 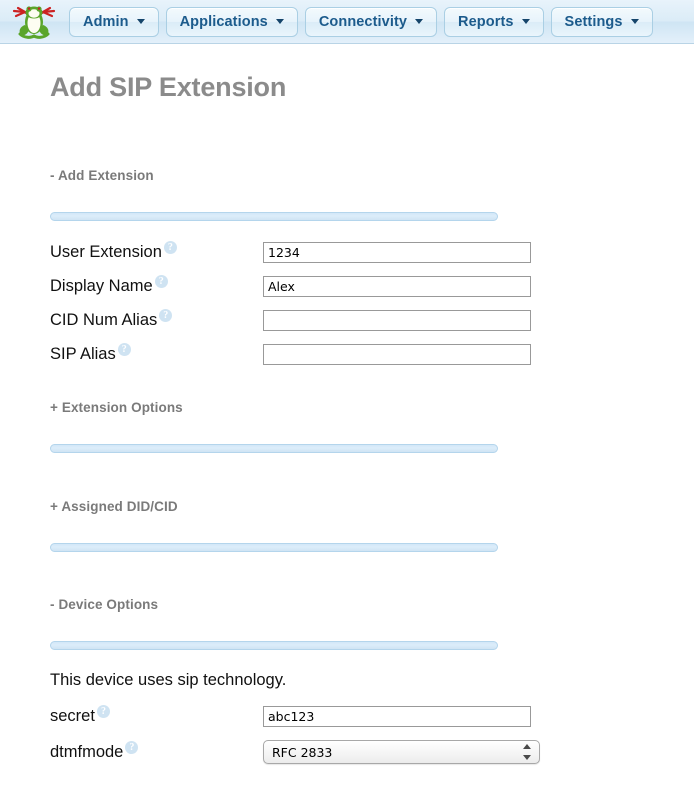 What do you see at coordinates (104, 604) in the screenshot?
I see `section-header-device-options: - Device Options` at bounding box center [104, 604].